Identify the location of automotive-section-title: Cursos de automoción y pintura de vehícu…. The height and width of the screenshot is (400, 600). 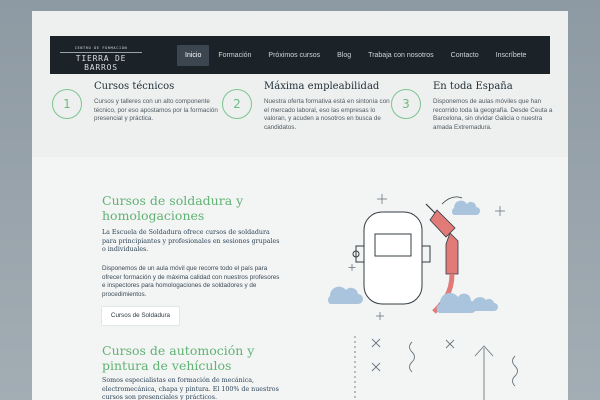
(178, 358).